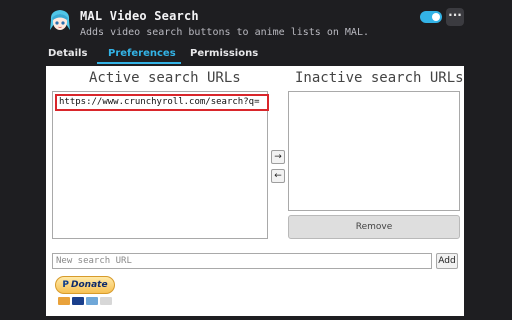  I want to click on enable-toggle, so click(431, 17).